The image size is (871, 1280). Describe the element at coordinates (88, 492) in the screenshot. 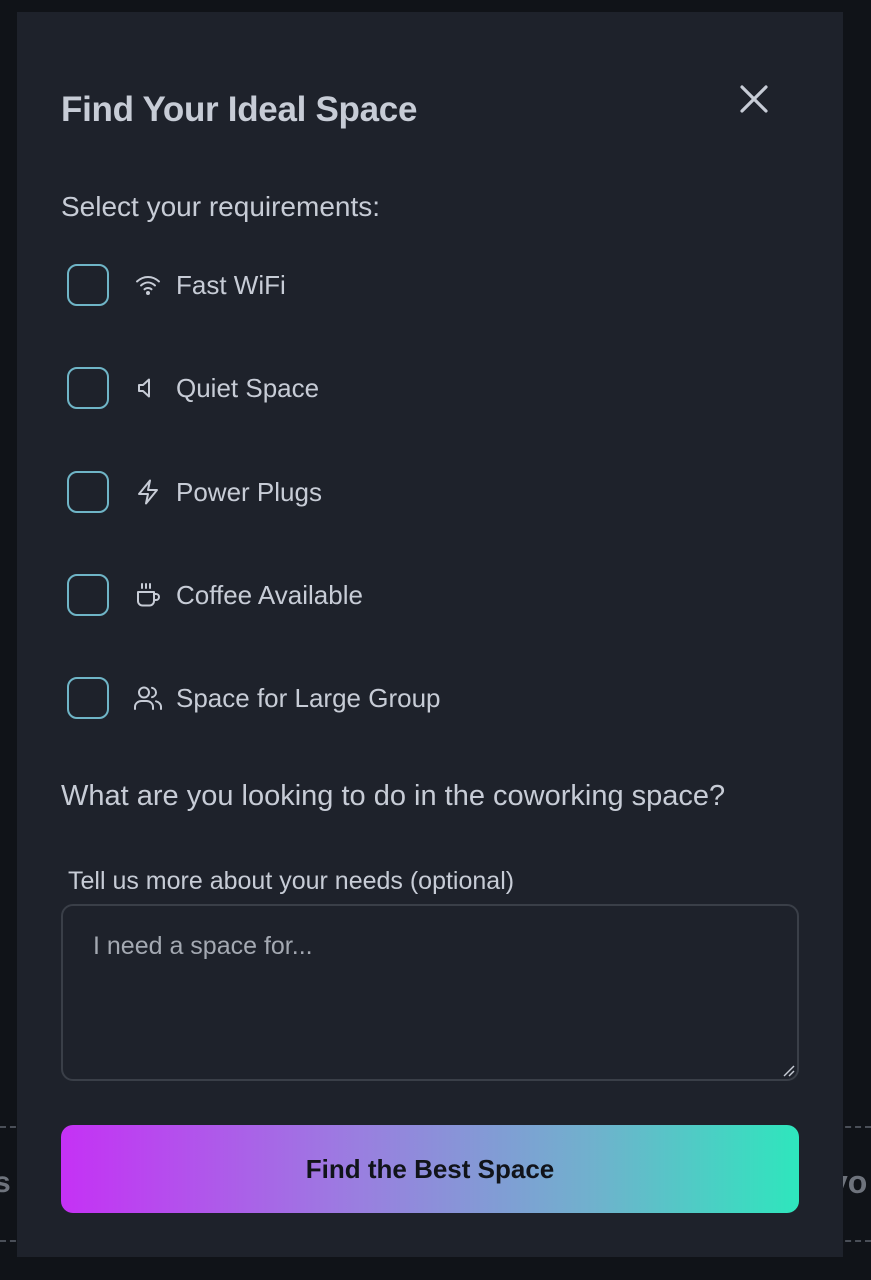

I see `power-plugs-checkbox` at that location.